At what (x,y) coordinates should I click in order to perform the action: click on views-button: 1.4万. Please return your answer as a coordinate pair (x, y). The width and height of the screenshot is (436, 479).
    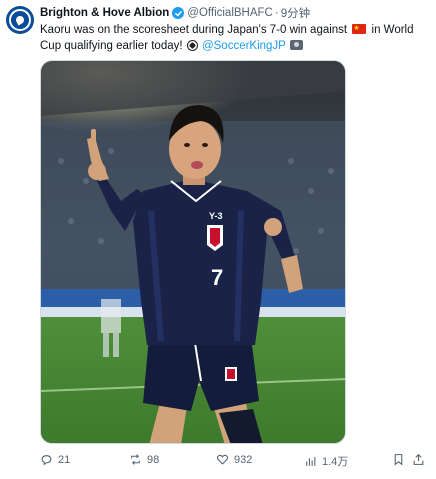
    Looking at the image, I should click on (326, 461).